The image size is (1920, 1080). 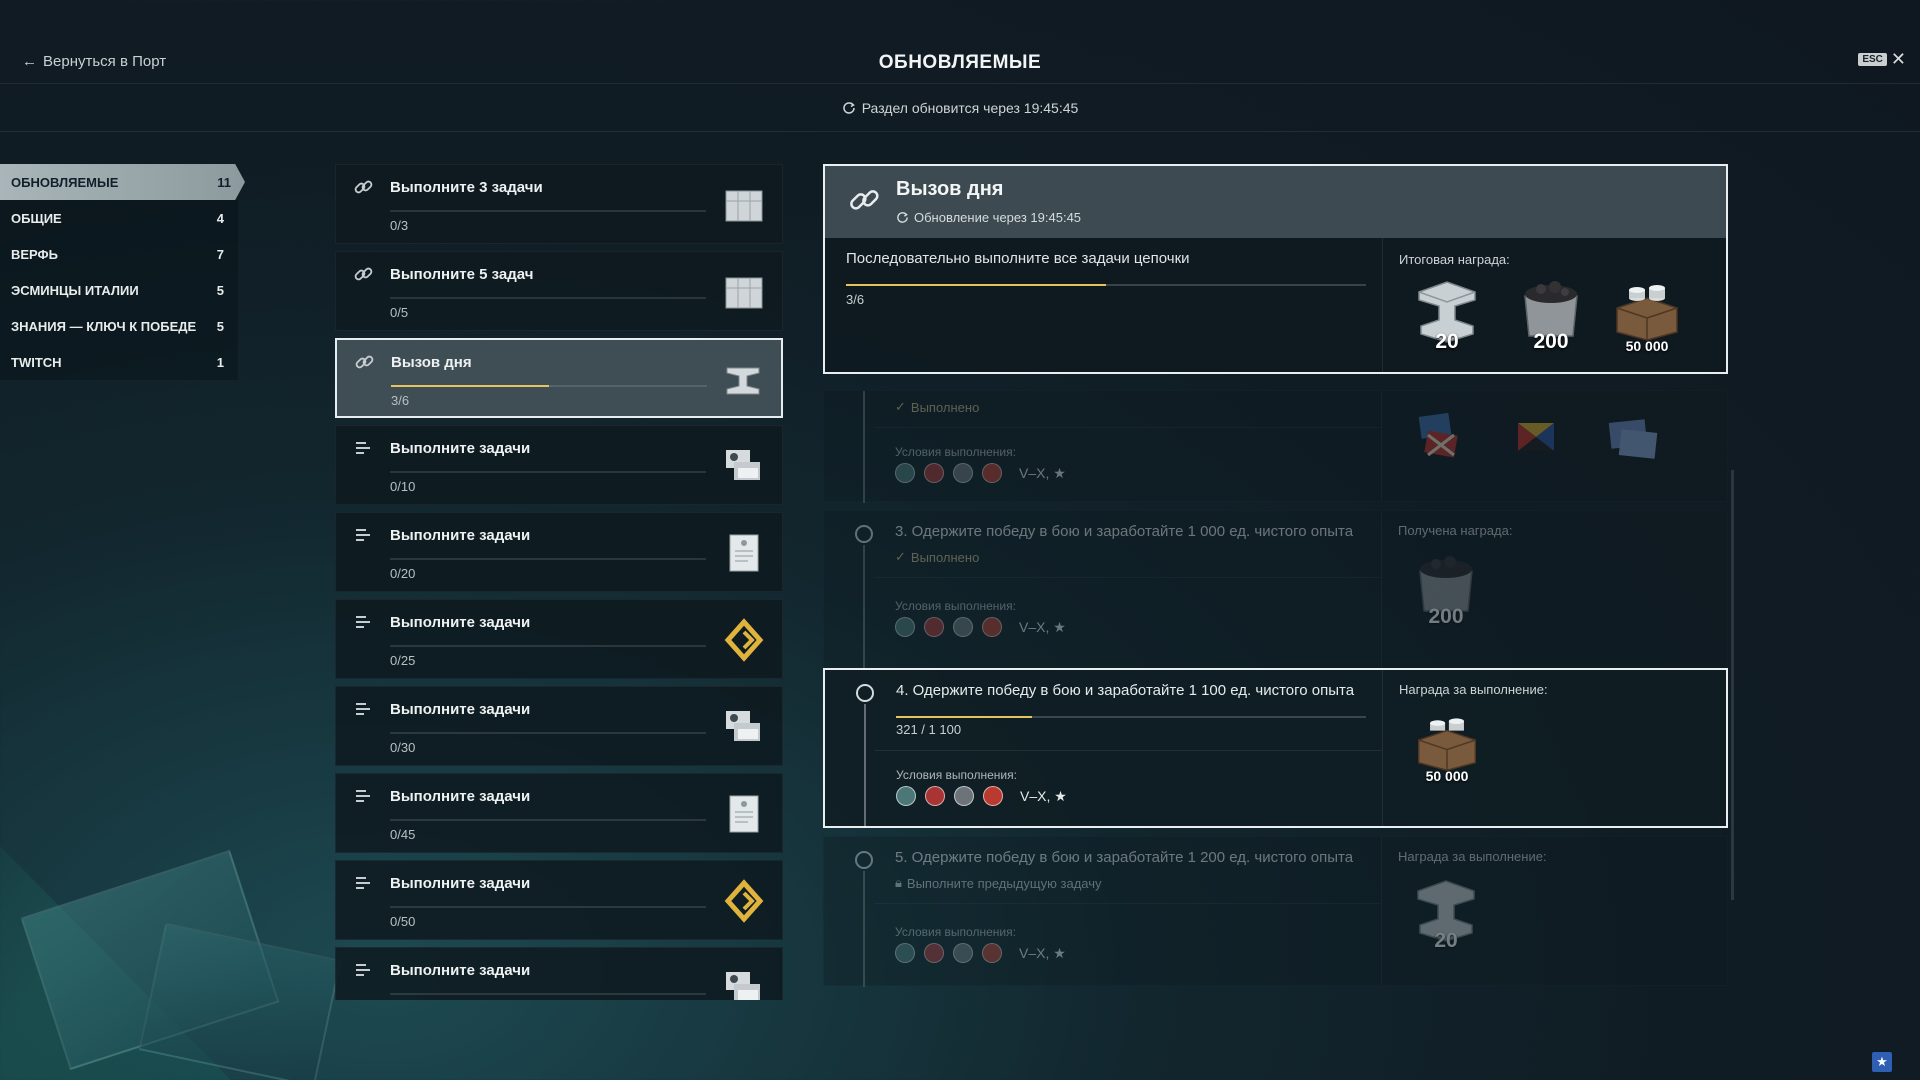 I want to click on sidebar-item-twitch: TWITCH 1, so click(x=119, y=362).